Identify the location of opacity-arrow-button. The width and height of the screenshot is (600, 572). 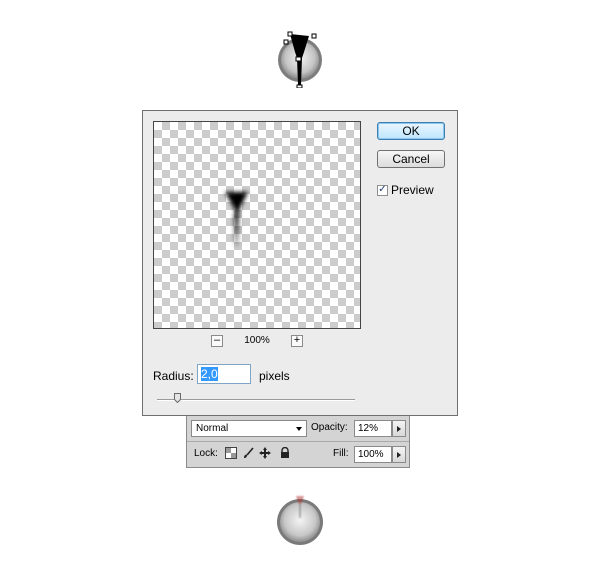
(399, 428).